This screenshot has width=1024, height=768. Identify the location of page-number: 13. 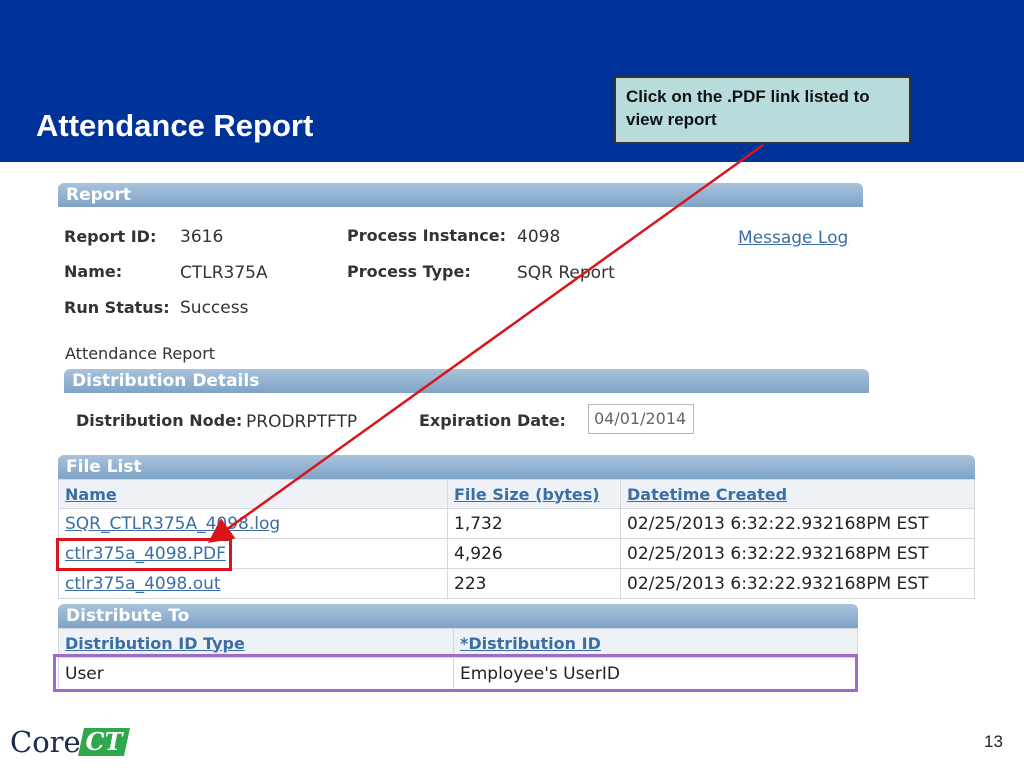
(993, 741).